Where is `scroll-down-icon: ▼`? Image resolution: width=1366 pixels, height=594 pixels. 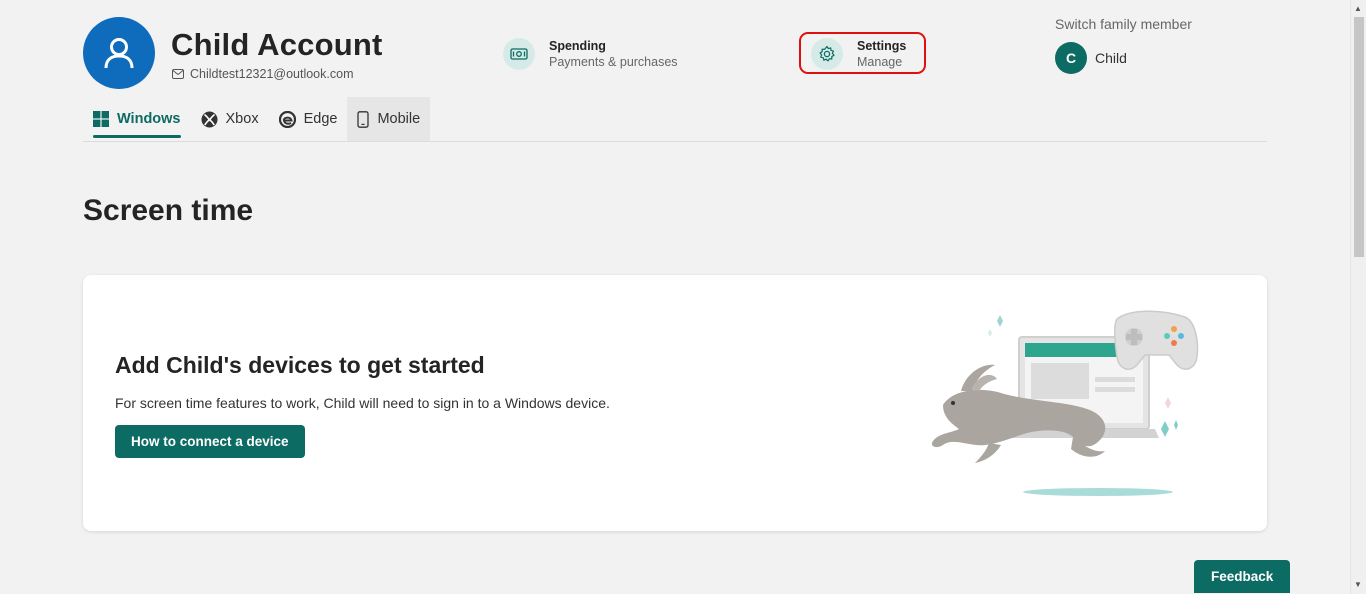 scroll-down-icon: ▼ is located at coordinates (1358, 584).